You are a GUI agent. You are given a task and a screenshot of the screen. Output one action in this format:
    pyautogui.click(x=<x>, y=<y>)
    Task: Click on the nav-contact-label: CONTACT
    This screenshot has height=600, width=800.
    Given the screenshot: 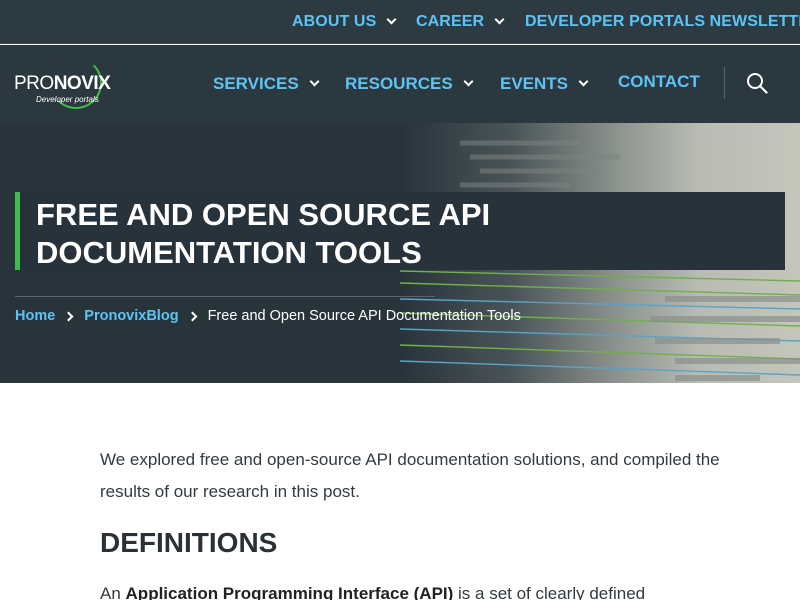 What is the action you would take?
    pyautogui.click(x=659, y=81)
    